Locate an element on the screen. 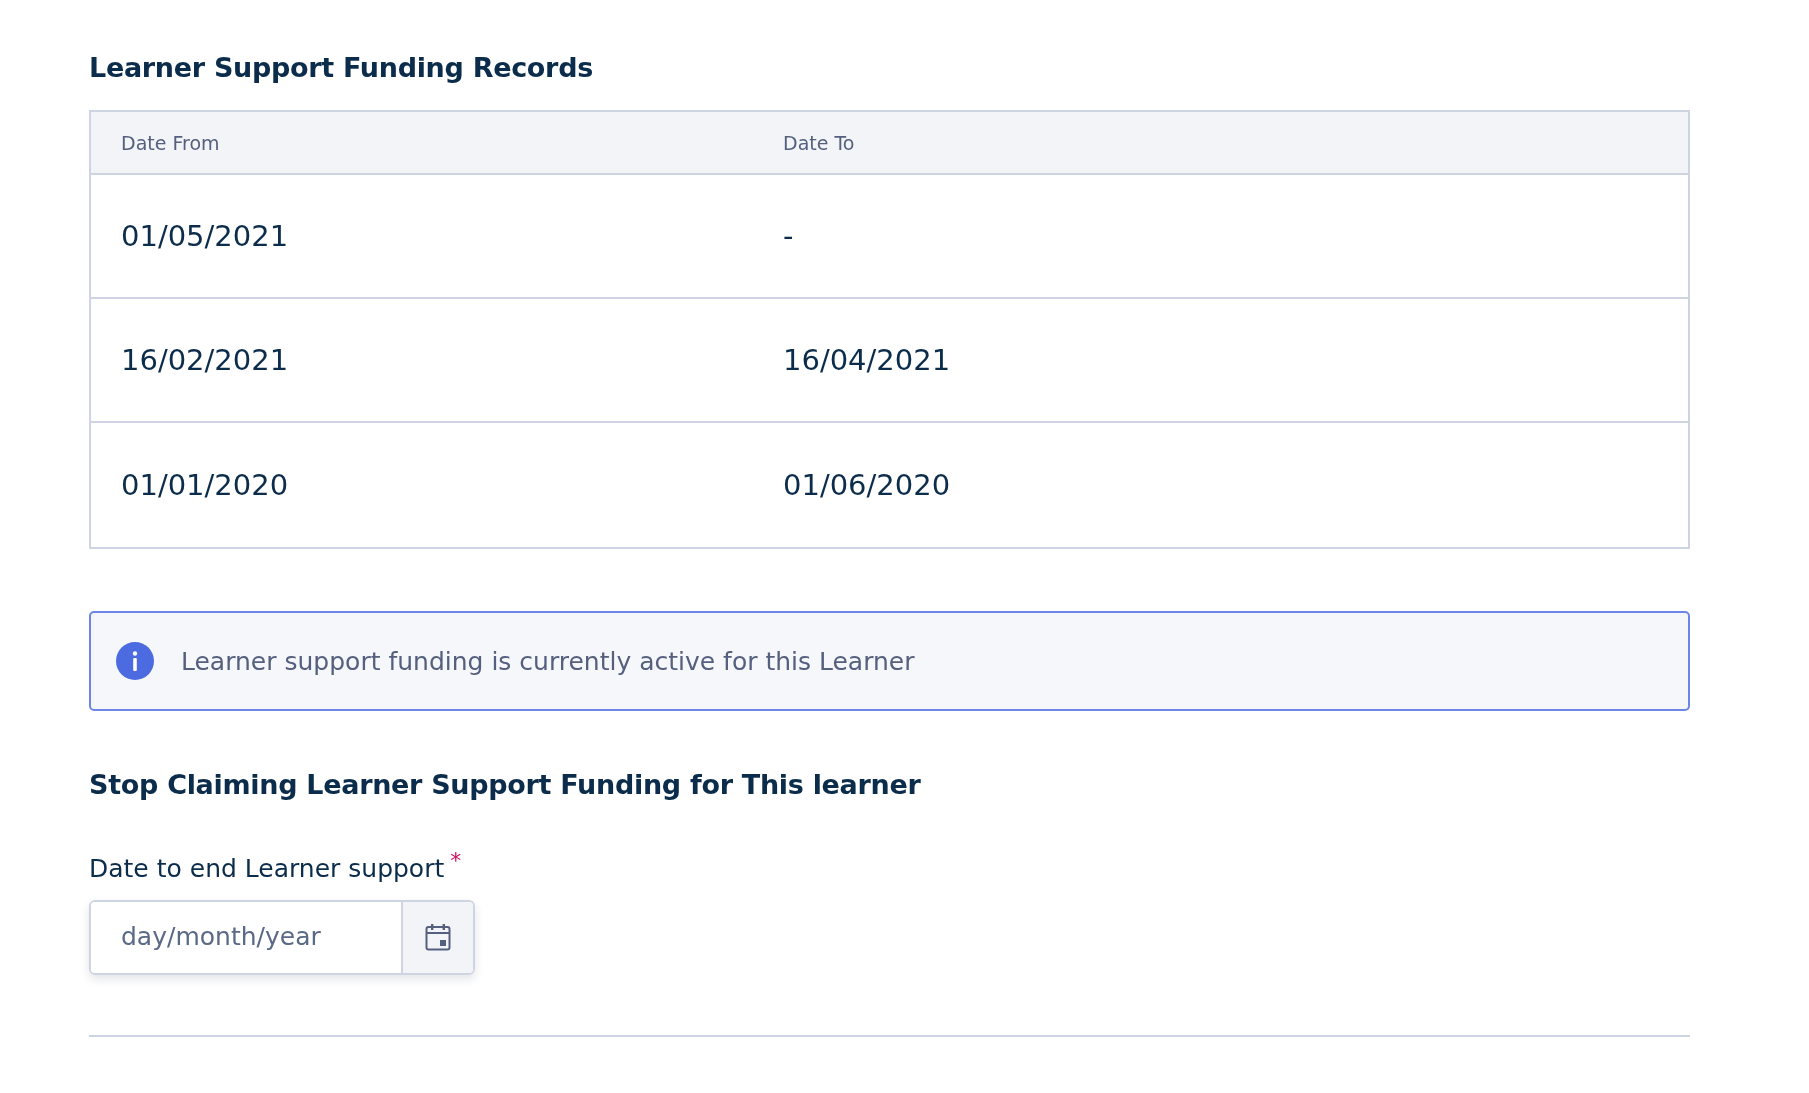 The height and width of the screenshot is (1093, 1809). table-cell: 01/06/2020 is located at coordinates (867, 484).